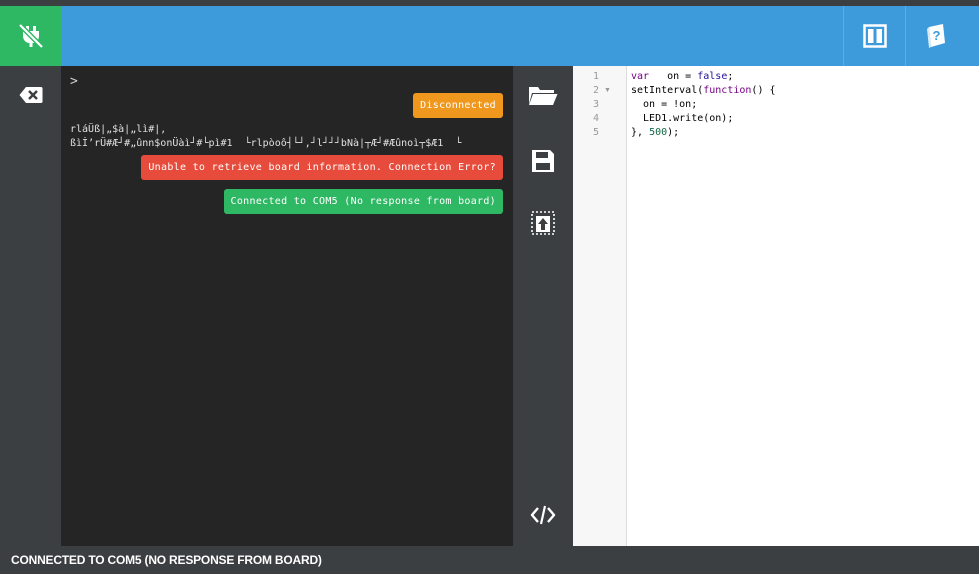 This screenshot has width=979, height=574. I want to click on line-number: 5, so click(596, 132).